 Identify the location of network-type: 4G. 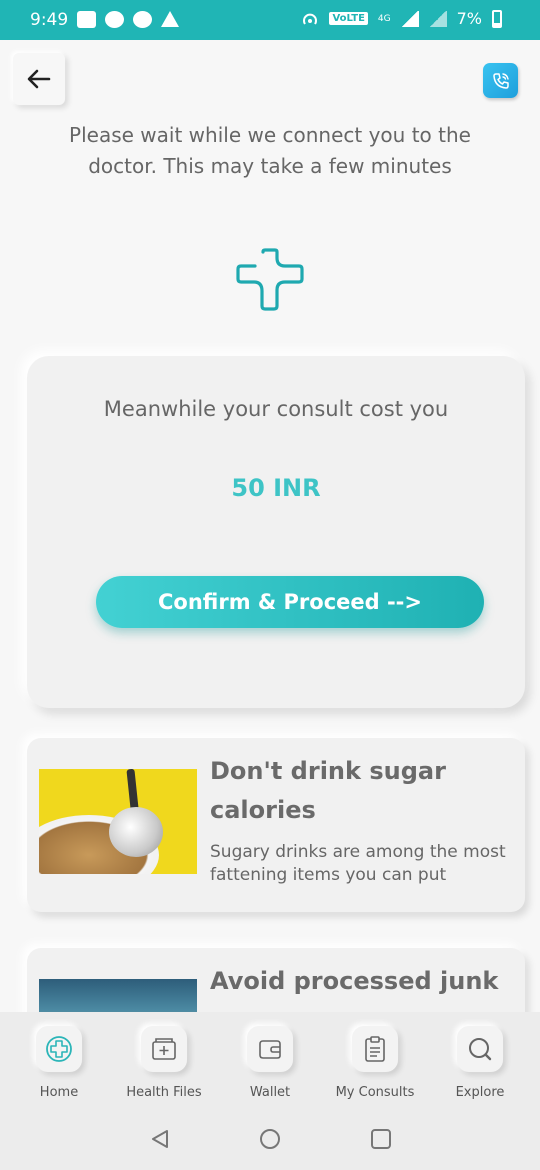
(384, 18).